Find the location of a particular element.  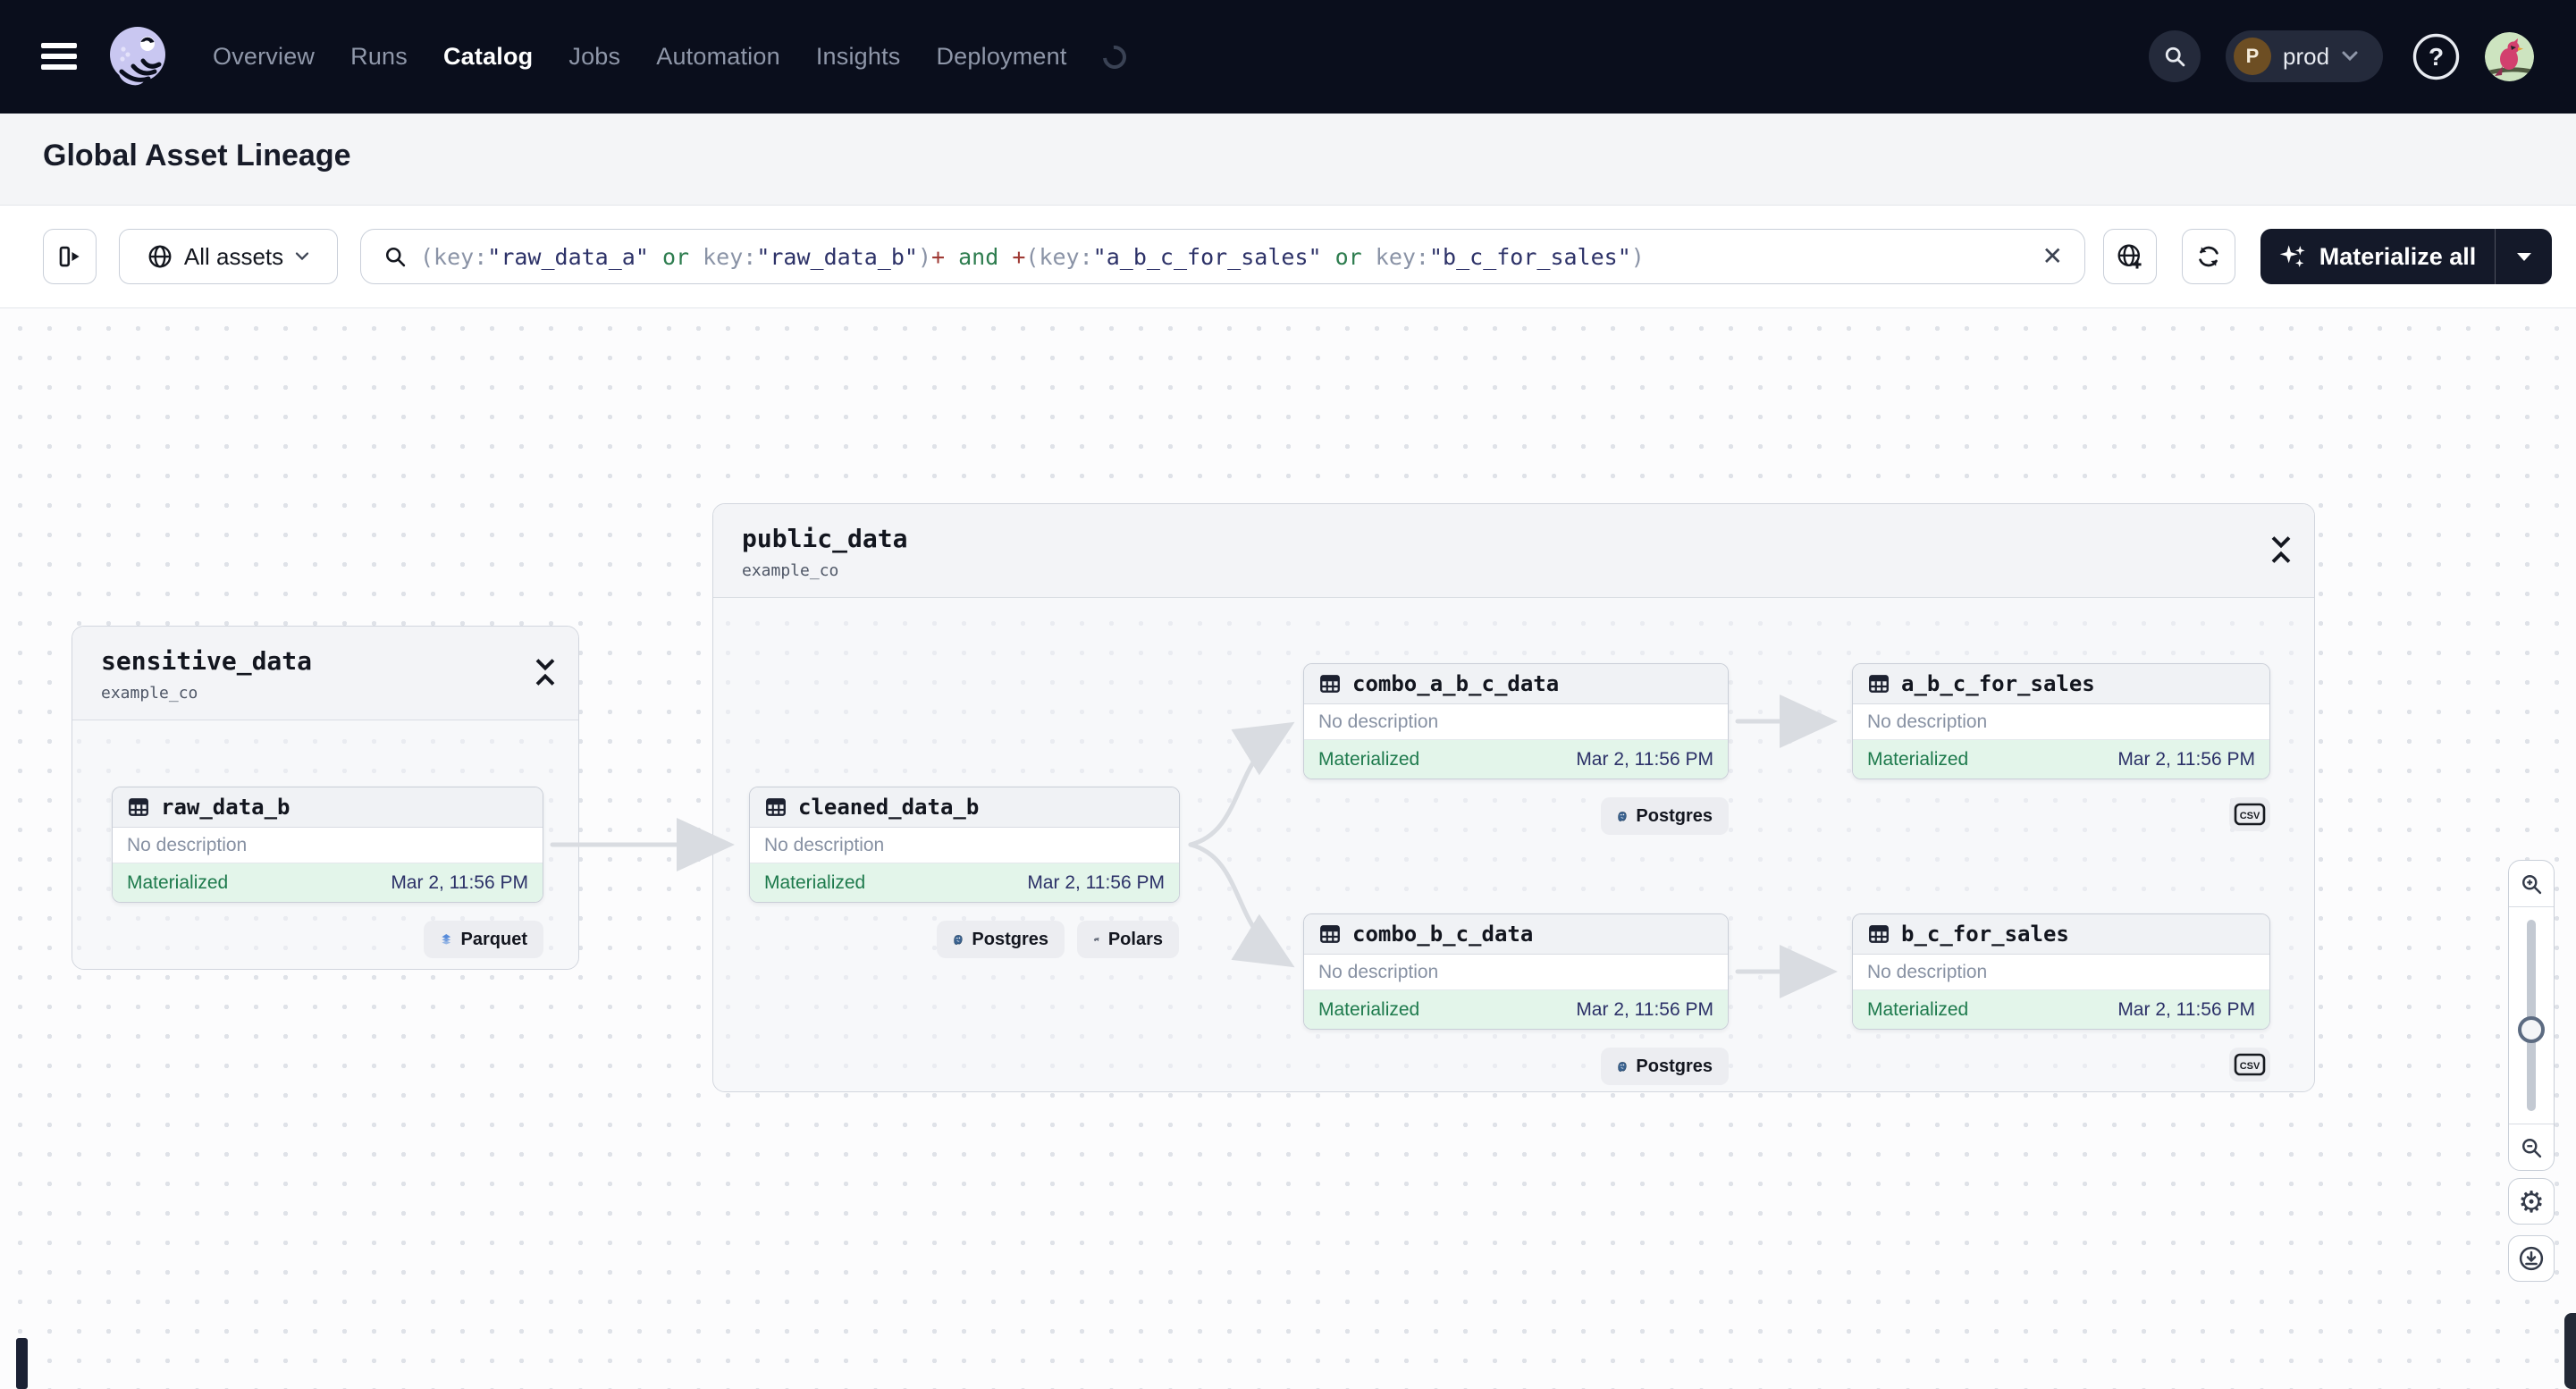

globe-icon is located at coordinates (160, 256).